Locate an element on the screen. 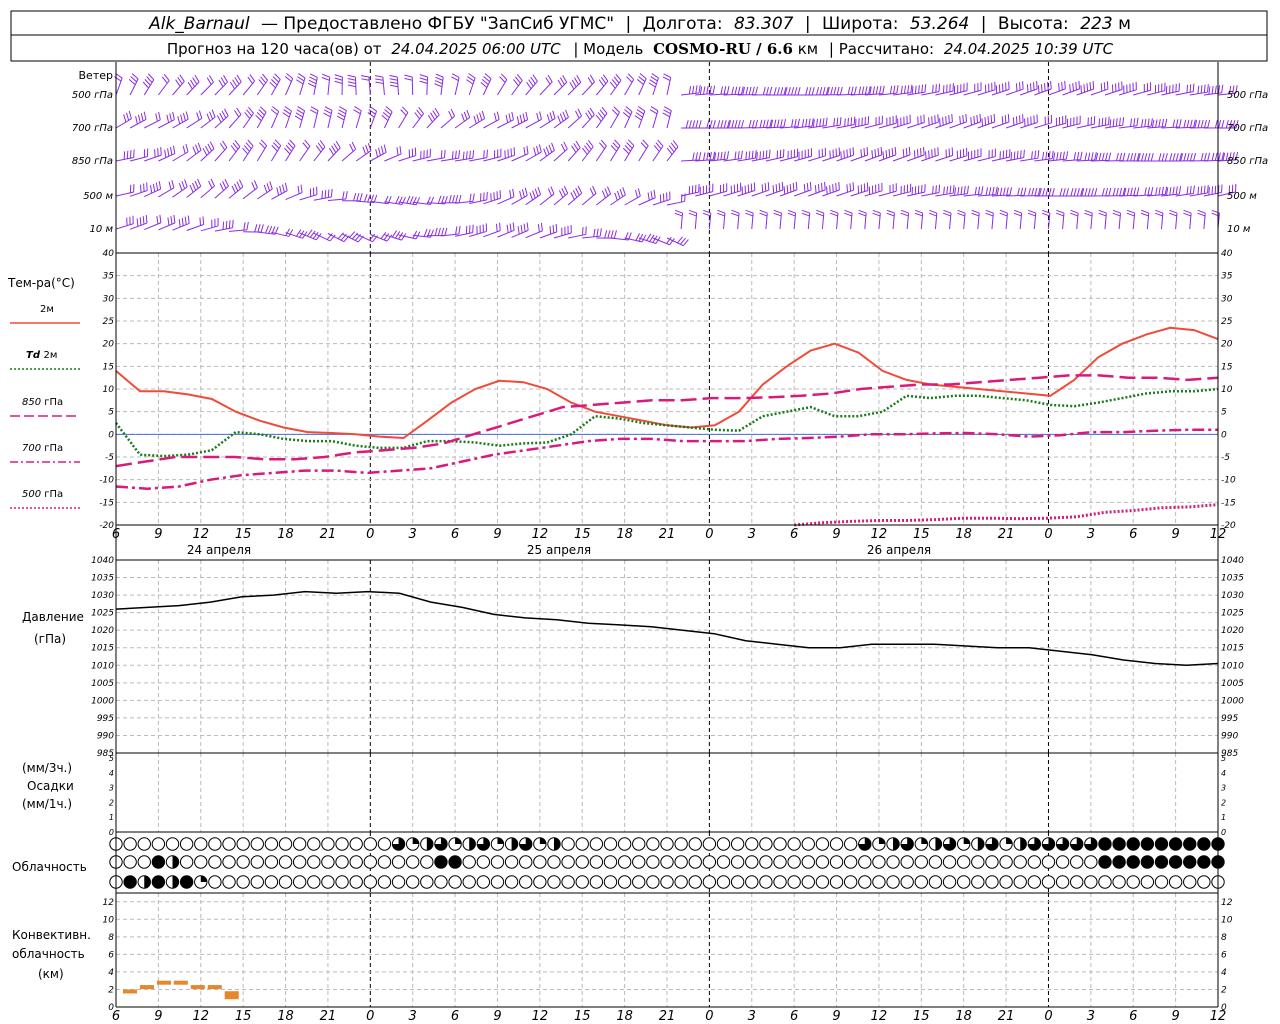 This screenshot has height=1024, width=1280. pressure-tick-right: 1035 is located at coordinates (1232, 579).